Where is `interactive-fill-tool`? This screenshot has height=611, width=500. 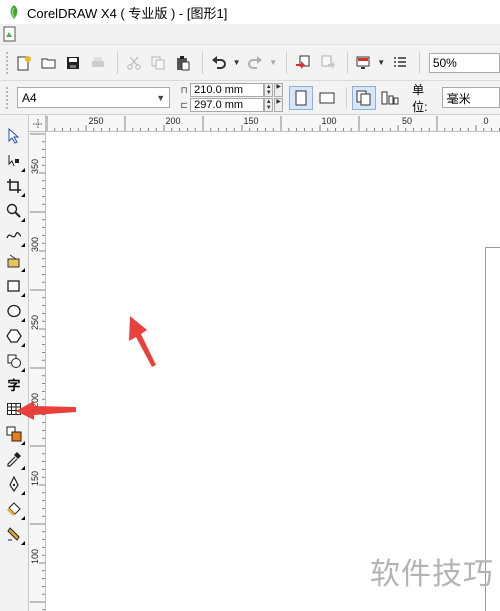 interactive-fill-tool is located at coordinates (14, 534).